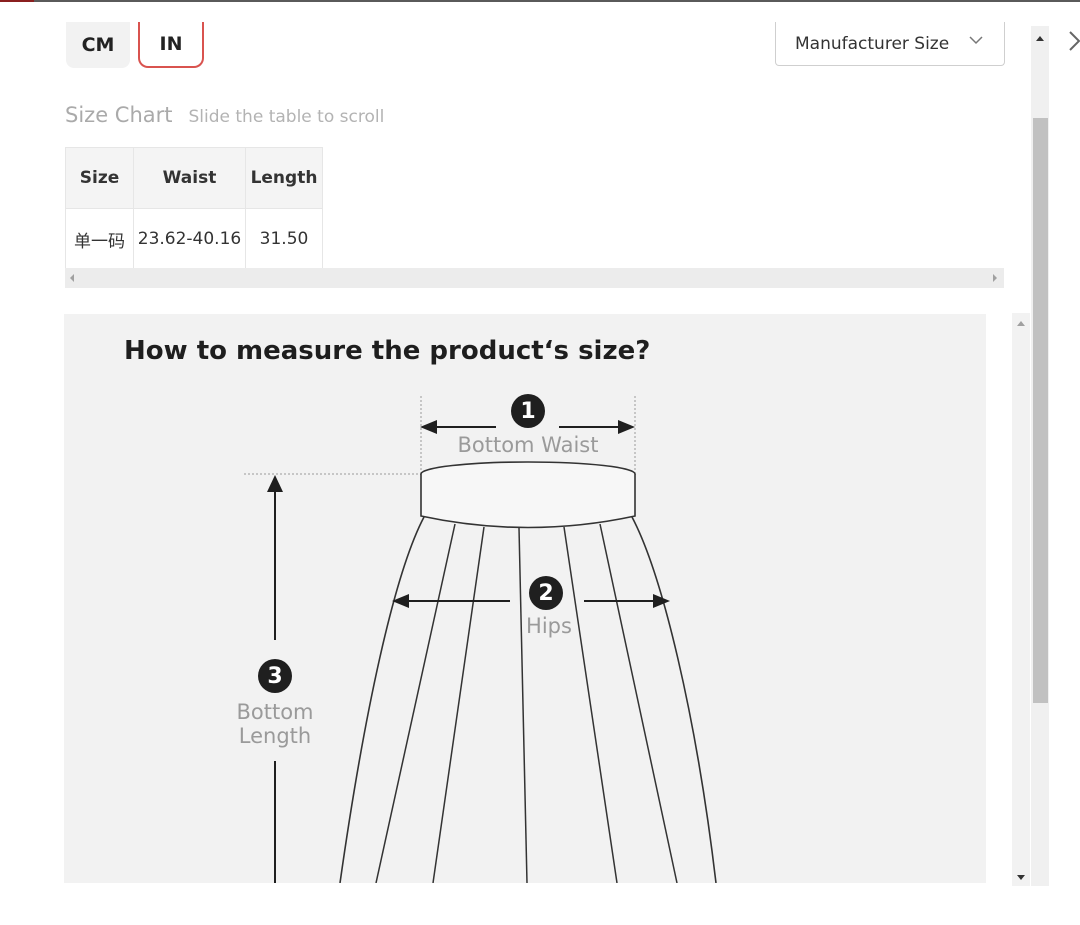  Describe the element at coordinates (534, 278) in the screenshot. I see `table-horizontal-scrollbar` at that location.